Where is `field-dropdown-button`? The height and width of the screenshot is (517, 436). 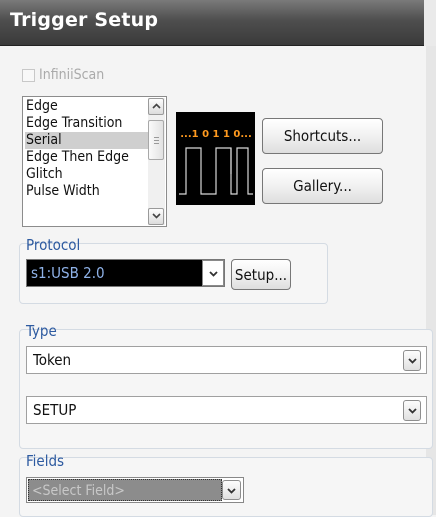 field-dropdown-button is located at coordinates (231, 490).